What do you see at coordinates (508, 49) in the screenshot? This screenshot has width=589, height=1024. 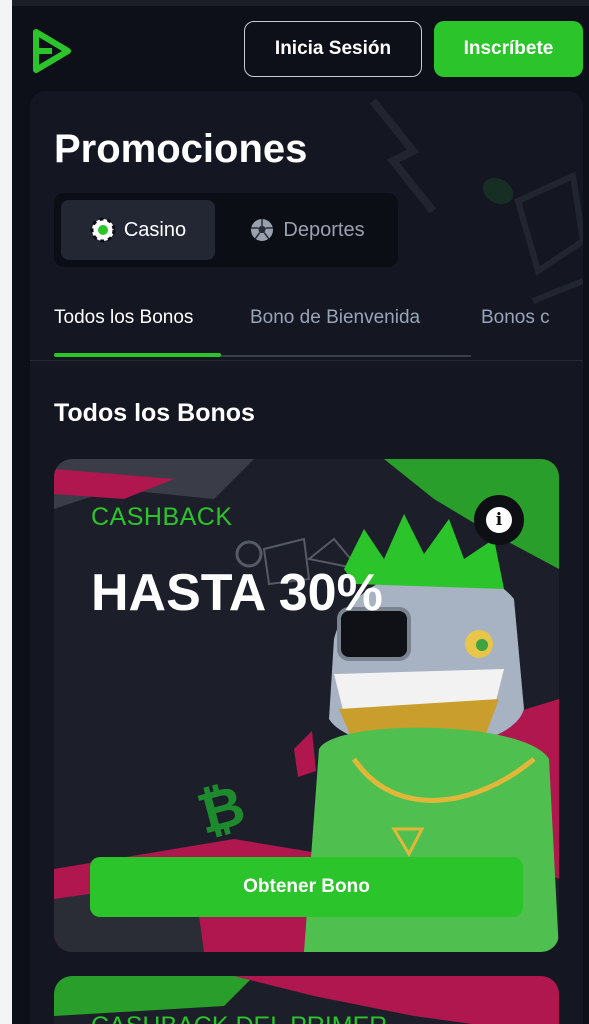 I see `signup-button: Inscríbete` at bounding box center [508, 49].